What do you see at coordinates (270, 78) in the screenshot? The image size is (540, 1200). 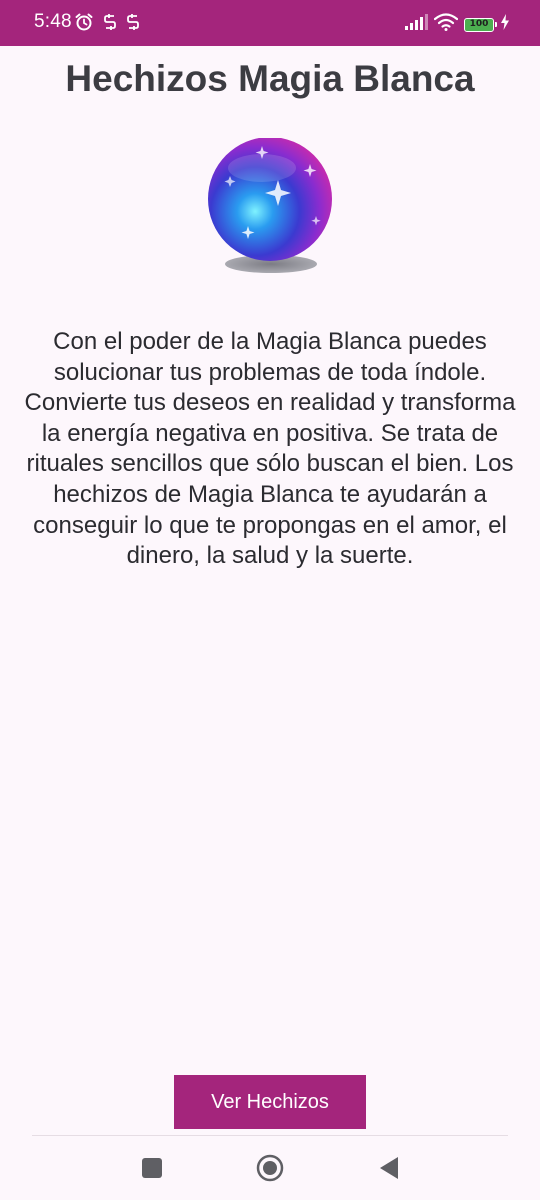 I see `page-title: Hechizos Magia Blanca` at bounding box center [270, 78].